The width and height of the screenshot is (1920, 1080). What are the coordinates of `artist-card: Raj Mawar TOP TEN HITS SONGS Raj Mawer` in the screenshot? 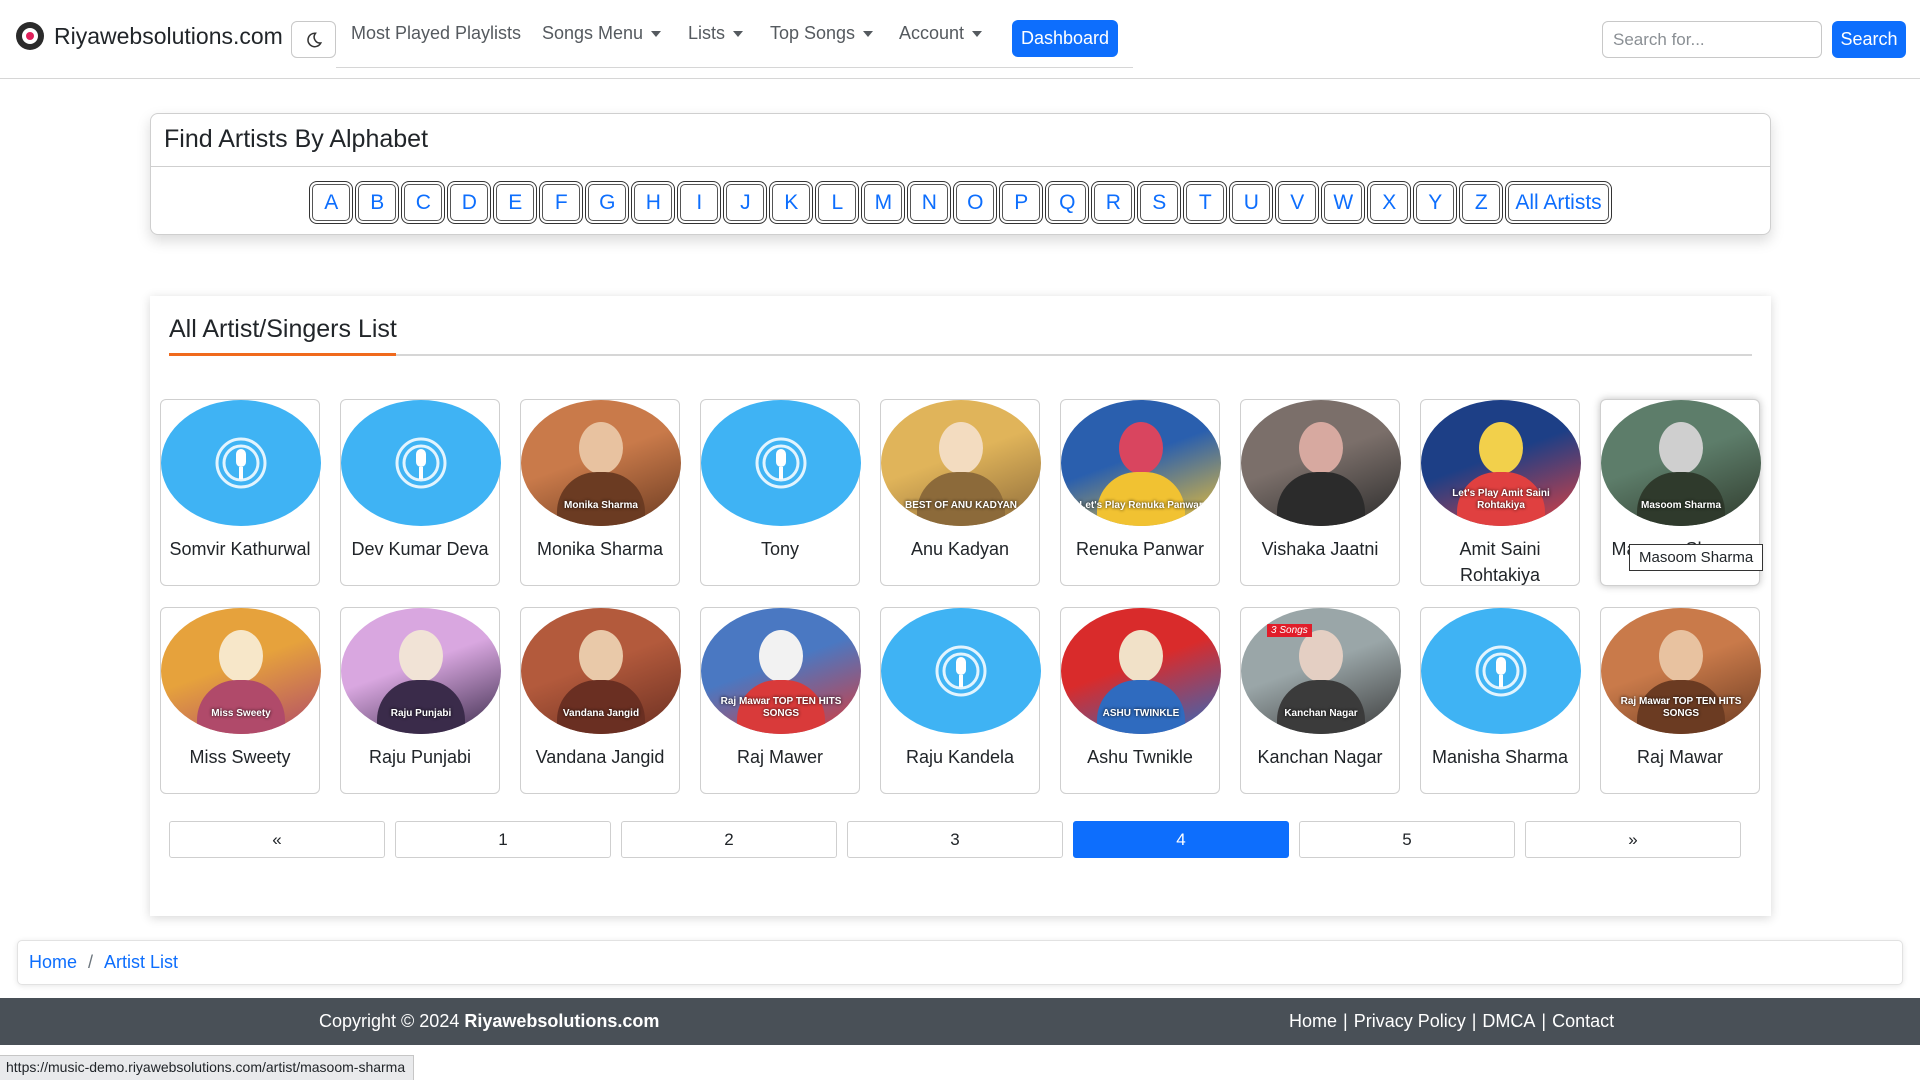 It's located at (780, 700).